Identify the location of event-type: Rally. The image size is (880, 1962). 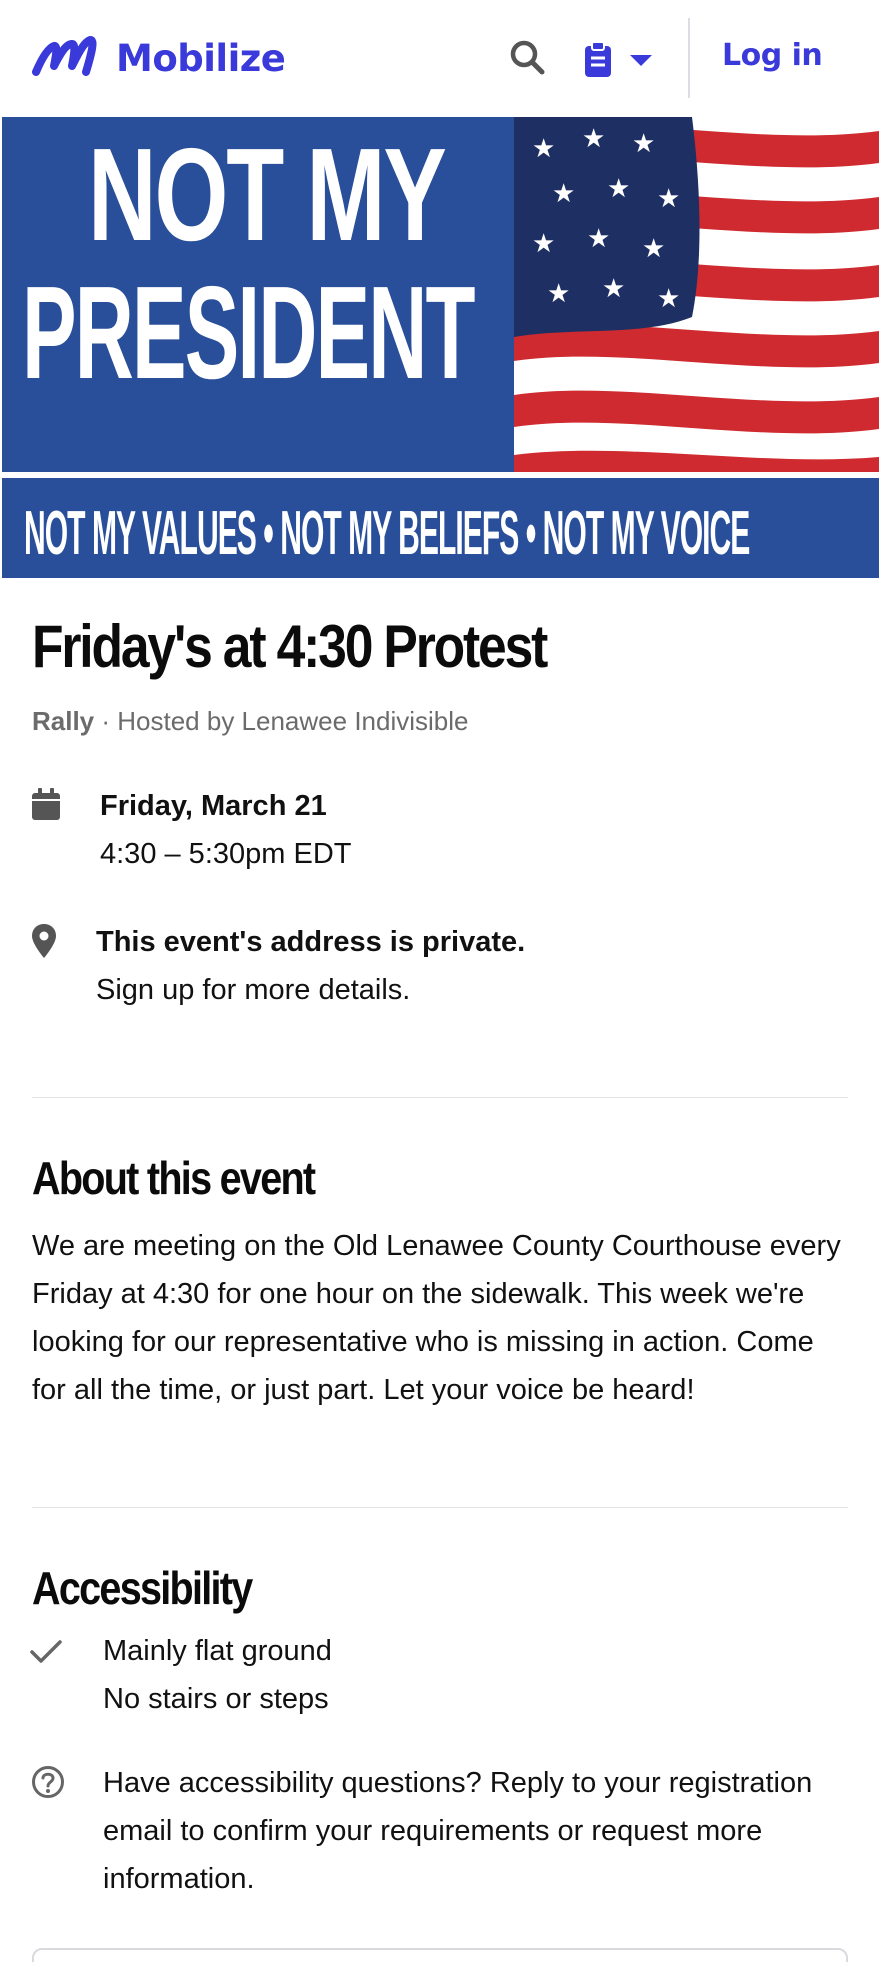
(63, 721).